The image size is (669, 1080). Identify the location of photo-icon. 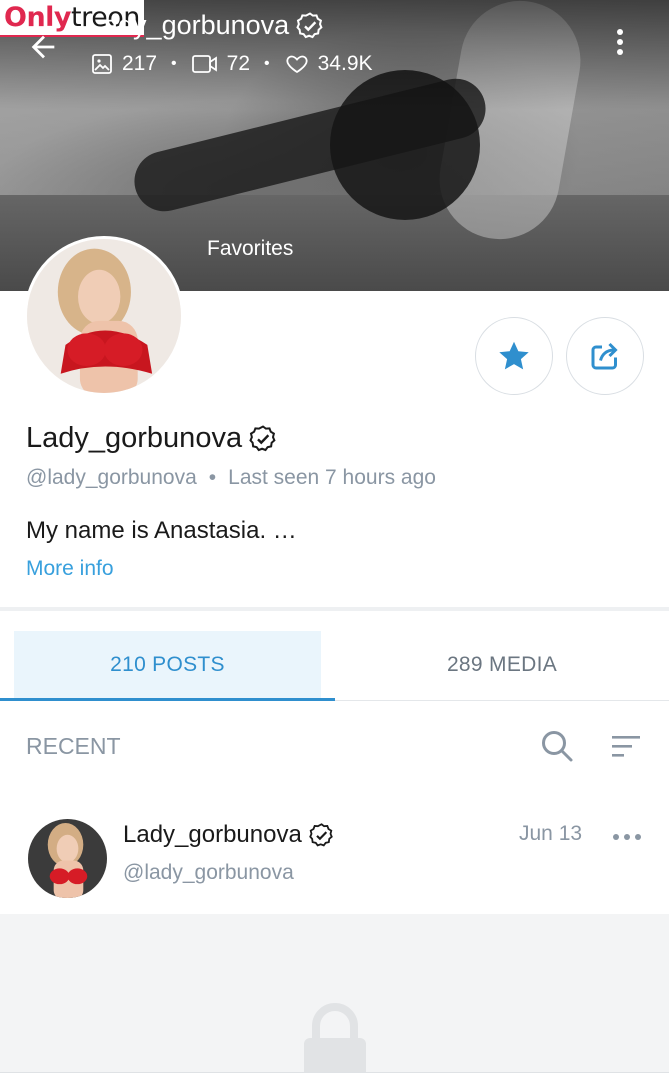
(102, 64).